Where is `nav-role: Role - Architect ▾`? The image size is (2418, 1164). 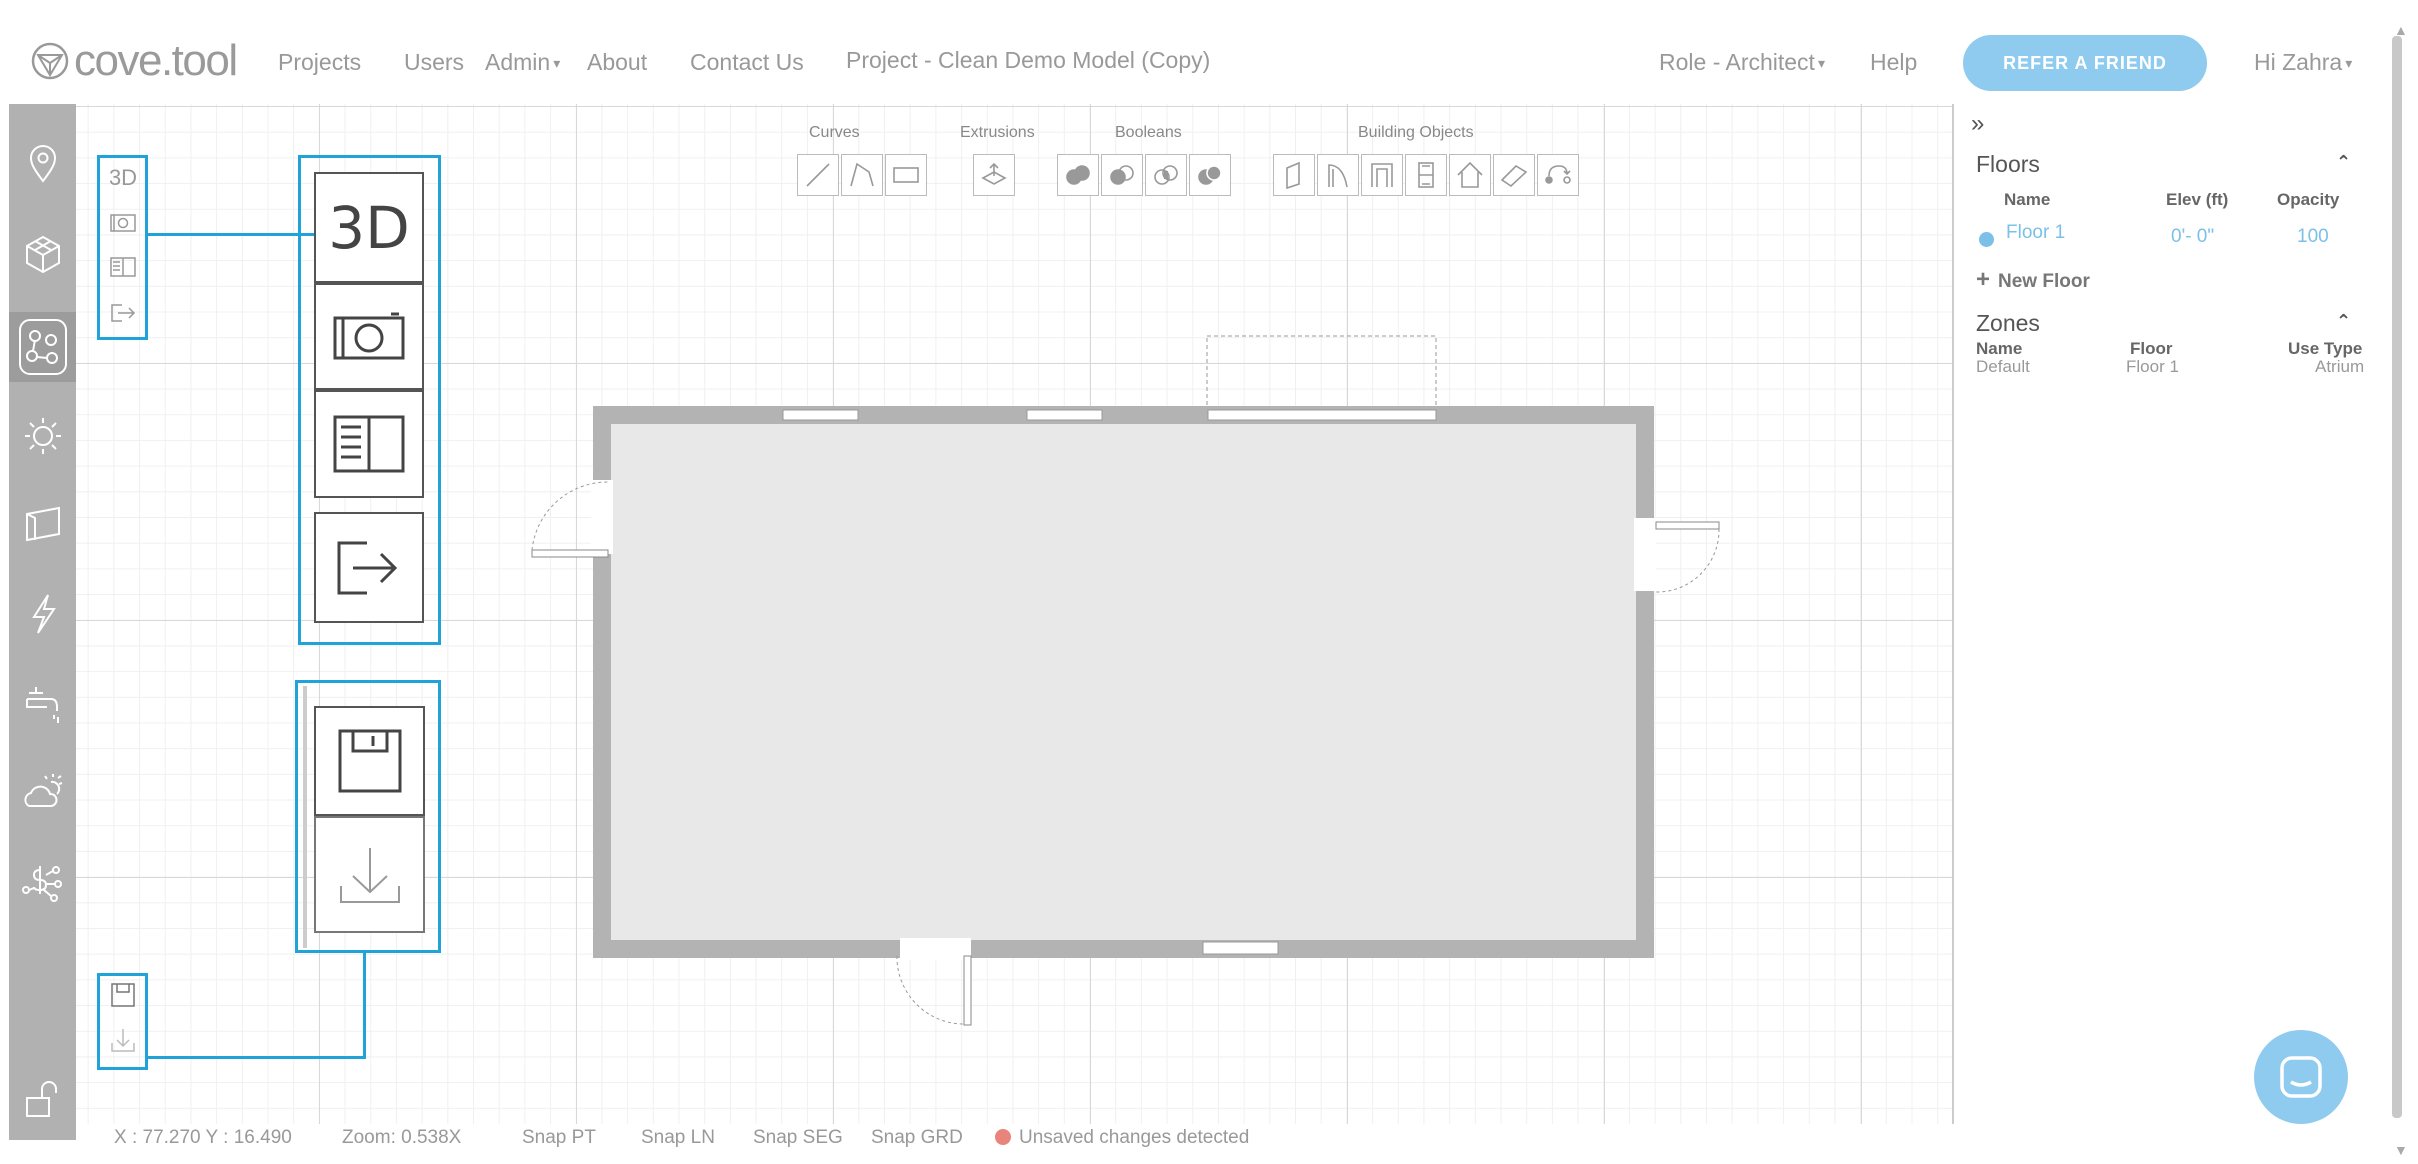 nav-role: Role - Architect ▾ is located at coordinates (1742, 62).